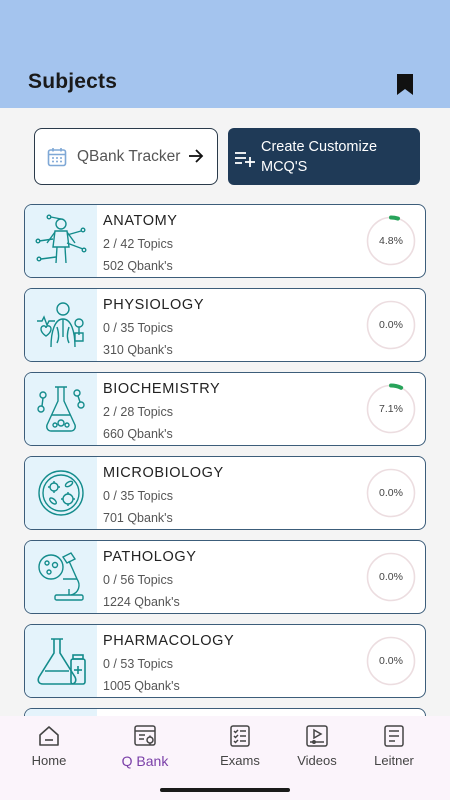  I want to click on progress-percent: 7.1%, so click(391, 409).